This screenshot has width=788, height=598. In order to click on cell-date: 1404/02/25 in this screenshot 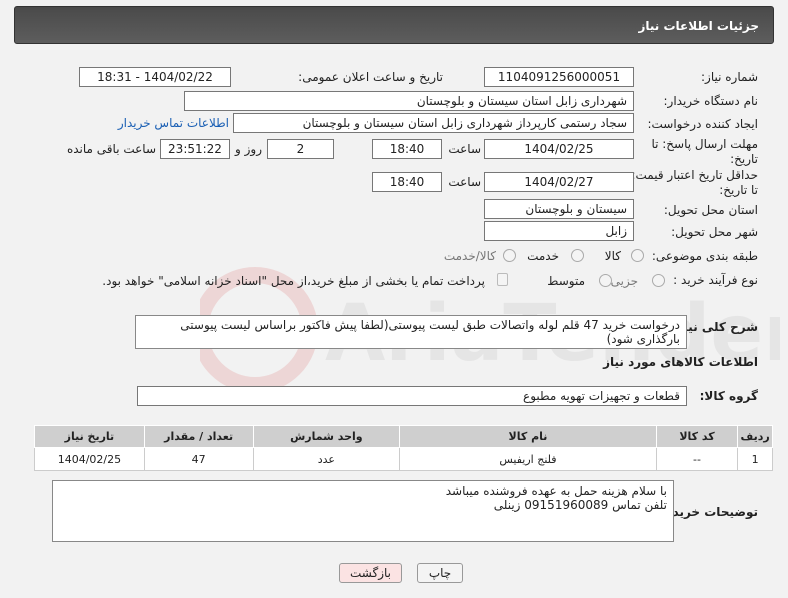, I will do `click(89, 459)`.